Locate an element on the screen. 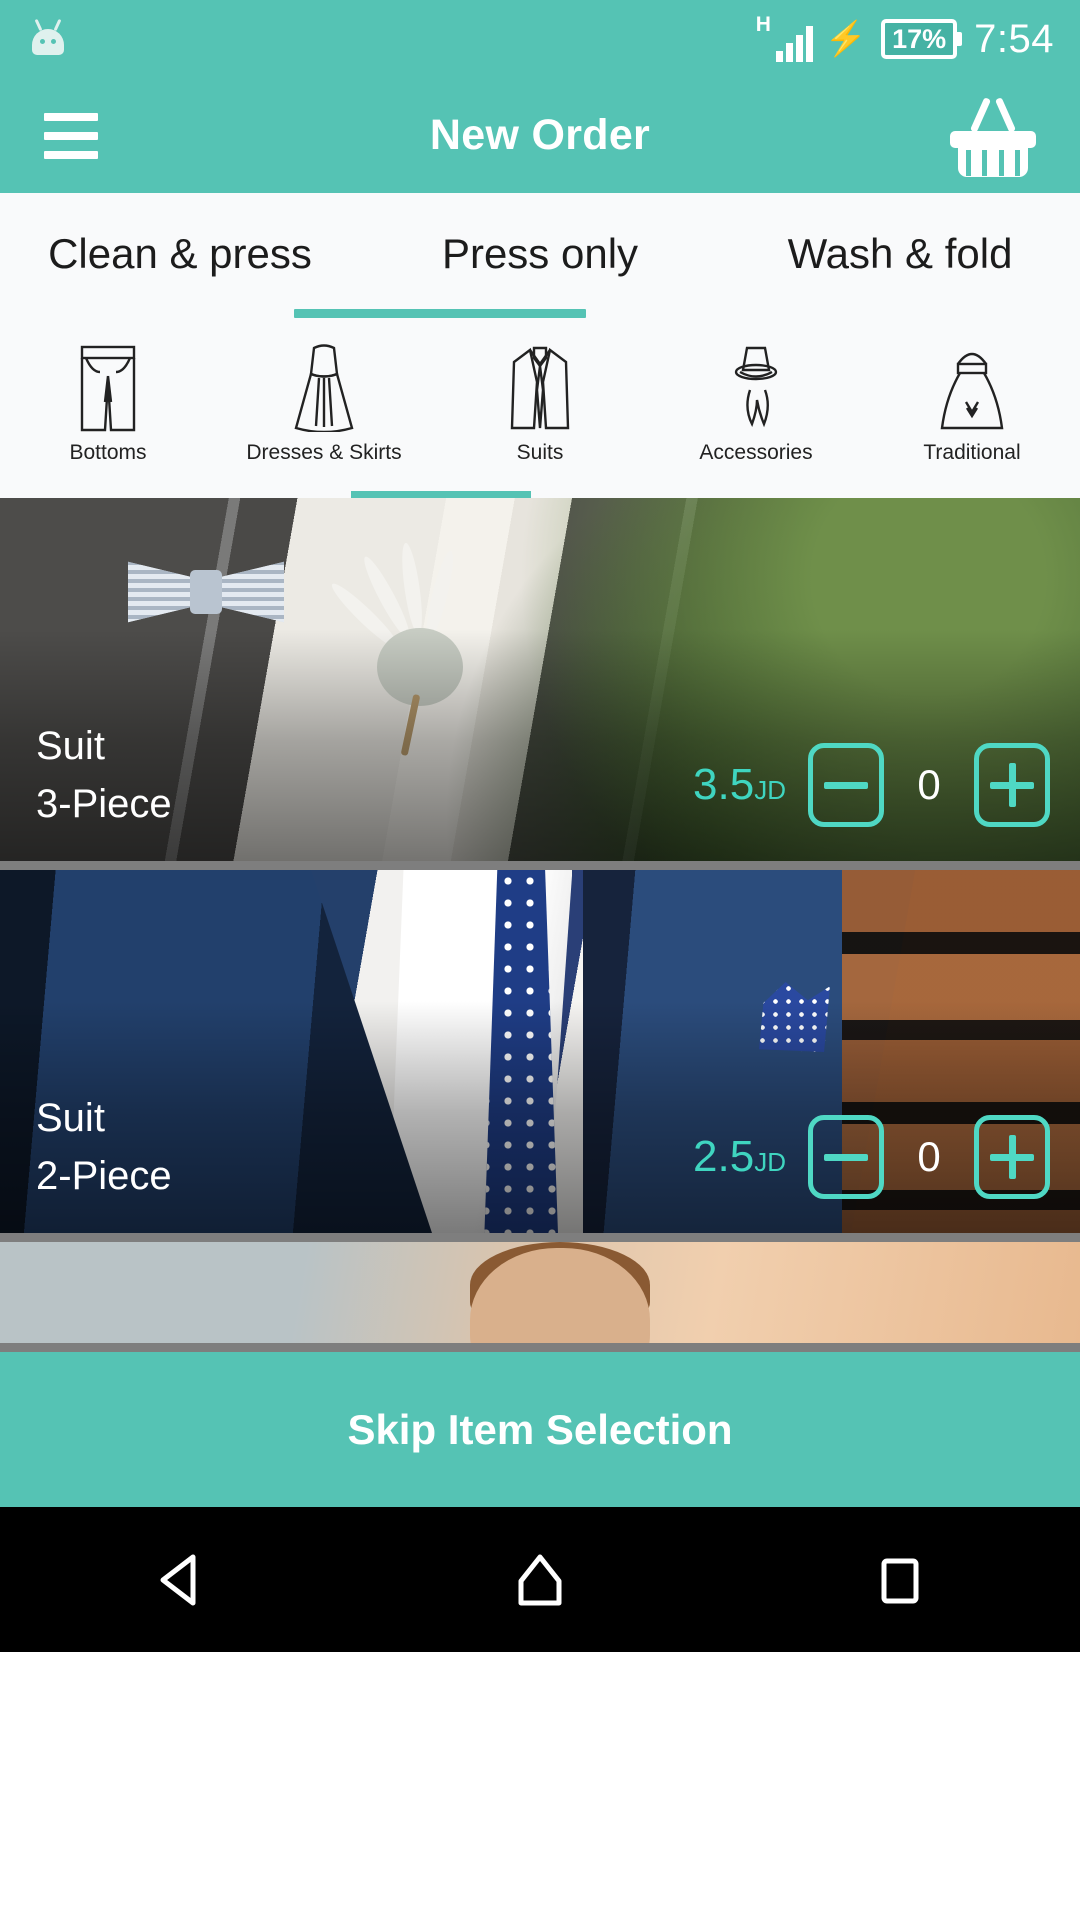 The height and width of the screenshot is (1920, 1080). status-bar-left is located at coordinates (48, 39).